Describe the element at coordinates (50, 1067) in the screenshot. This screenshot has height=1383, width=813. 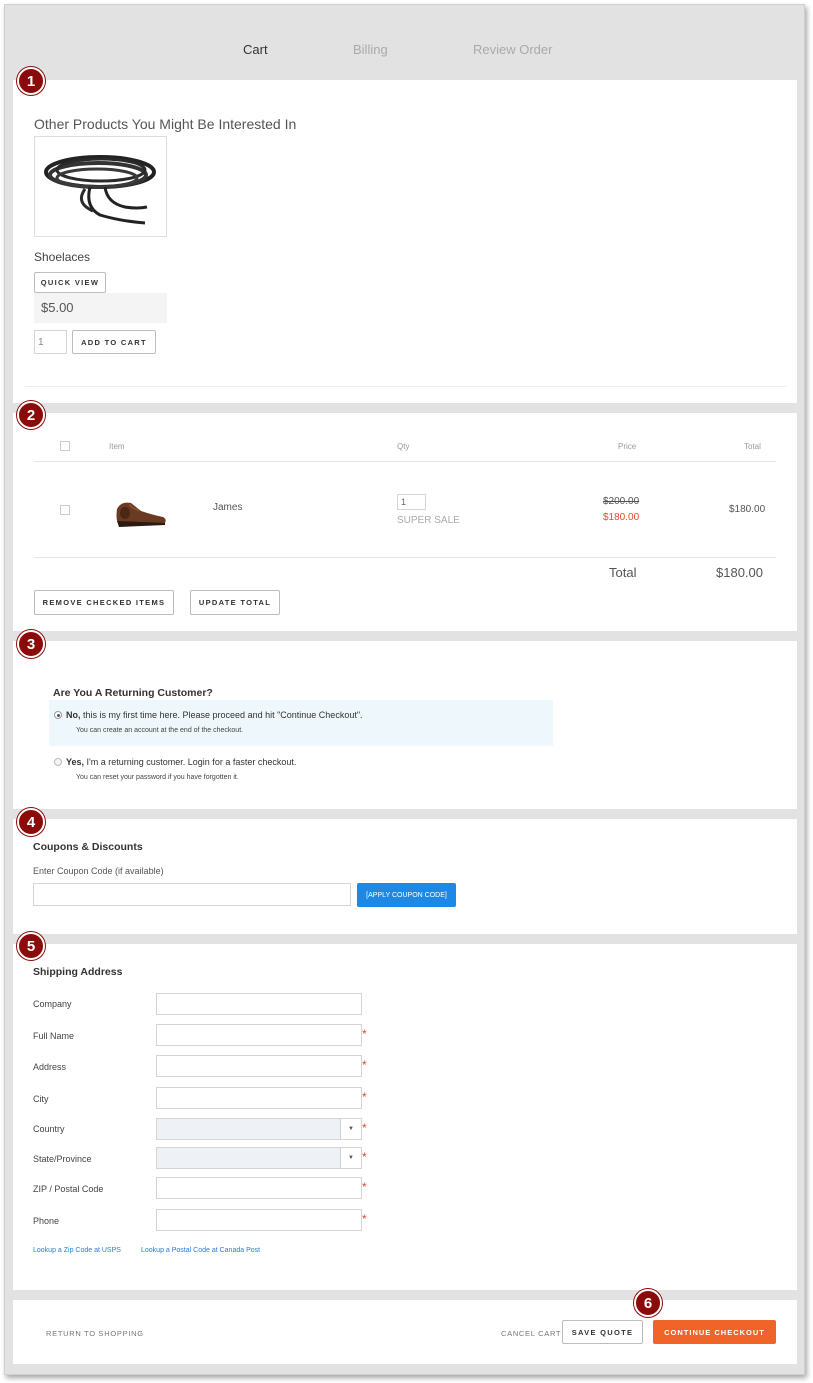
I see `address-label: Address` at that location.